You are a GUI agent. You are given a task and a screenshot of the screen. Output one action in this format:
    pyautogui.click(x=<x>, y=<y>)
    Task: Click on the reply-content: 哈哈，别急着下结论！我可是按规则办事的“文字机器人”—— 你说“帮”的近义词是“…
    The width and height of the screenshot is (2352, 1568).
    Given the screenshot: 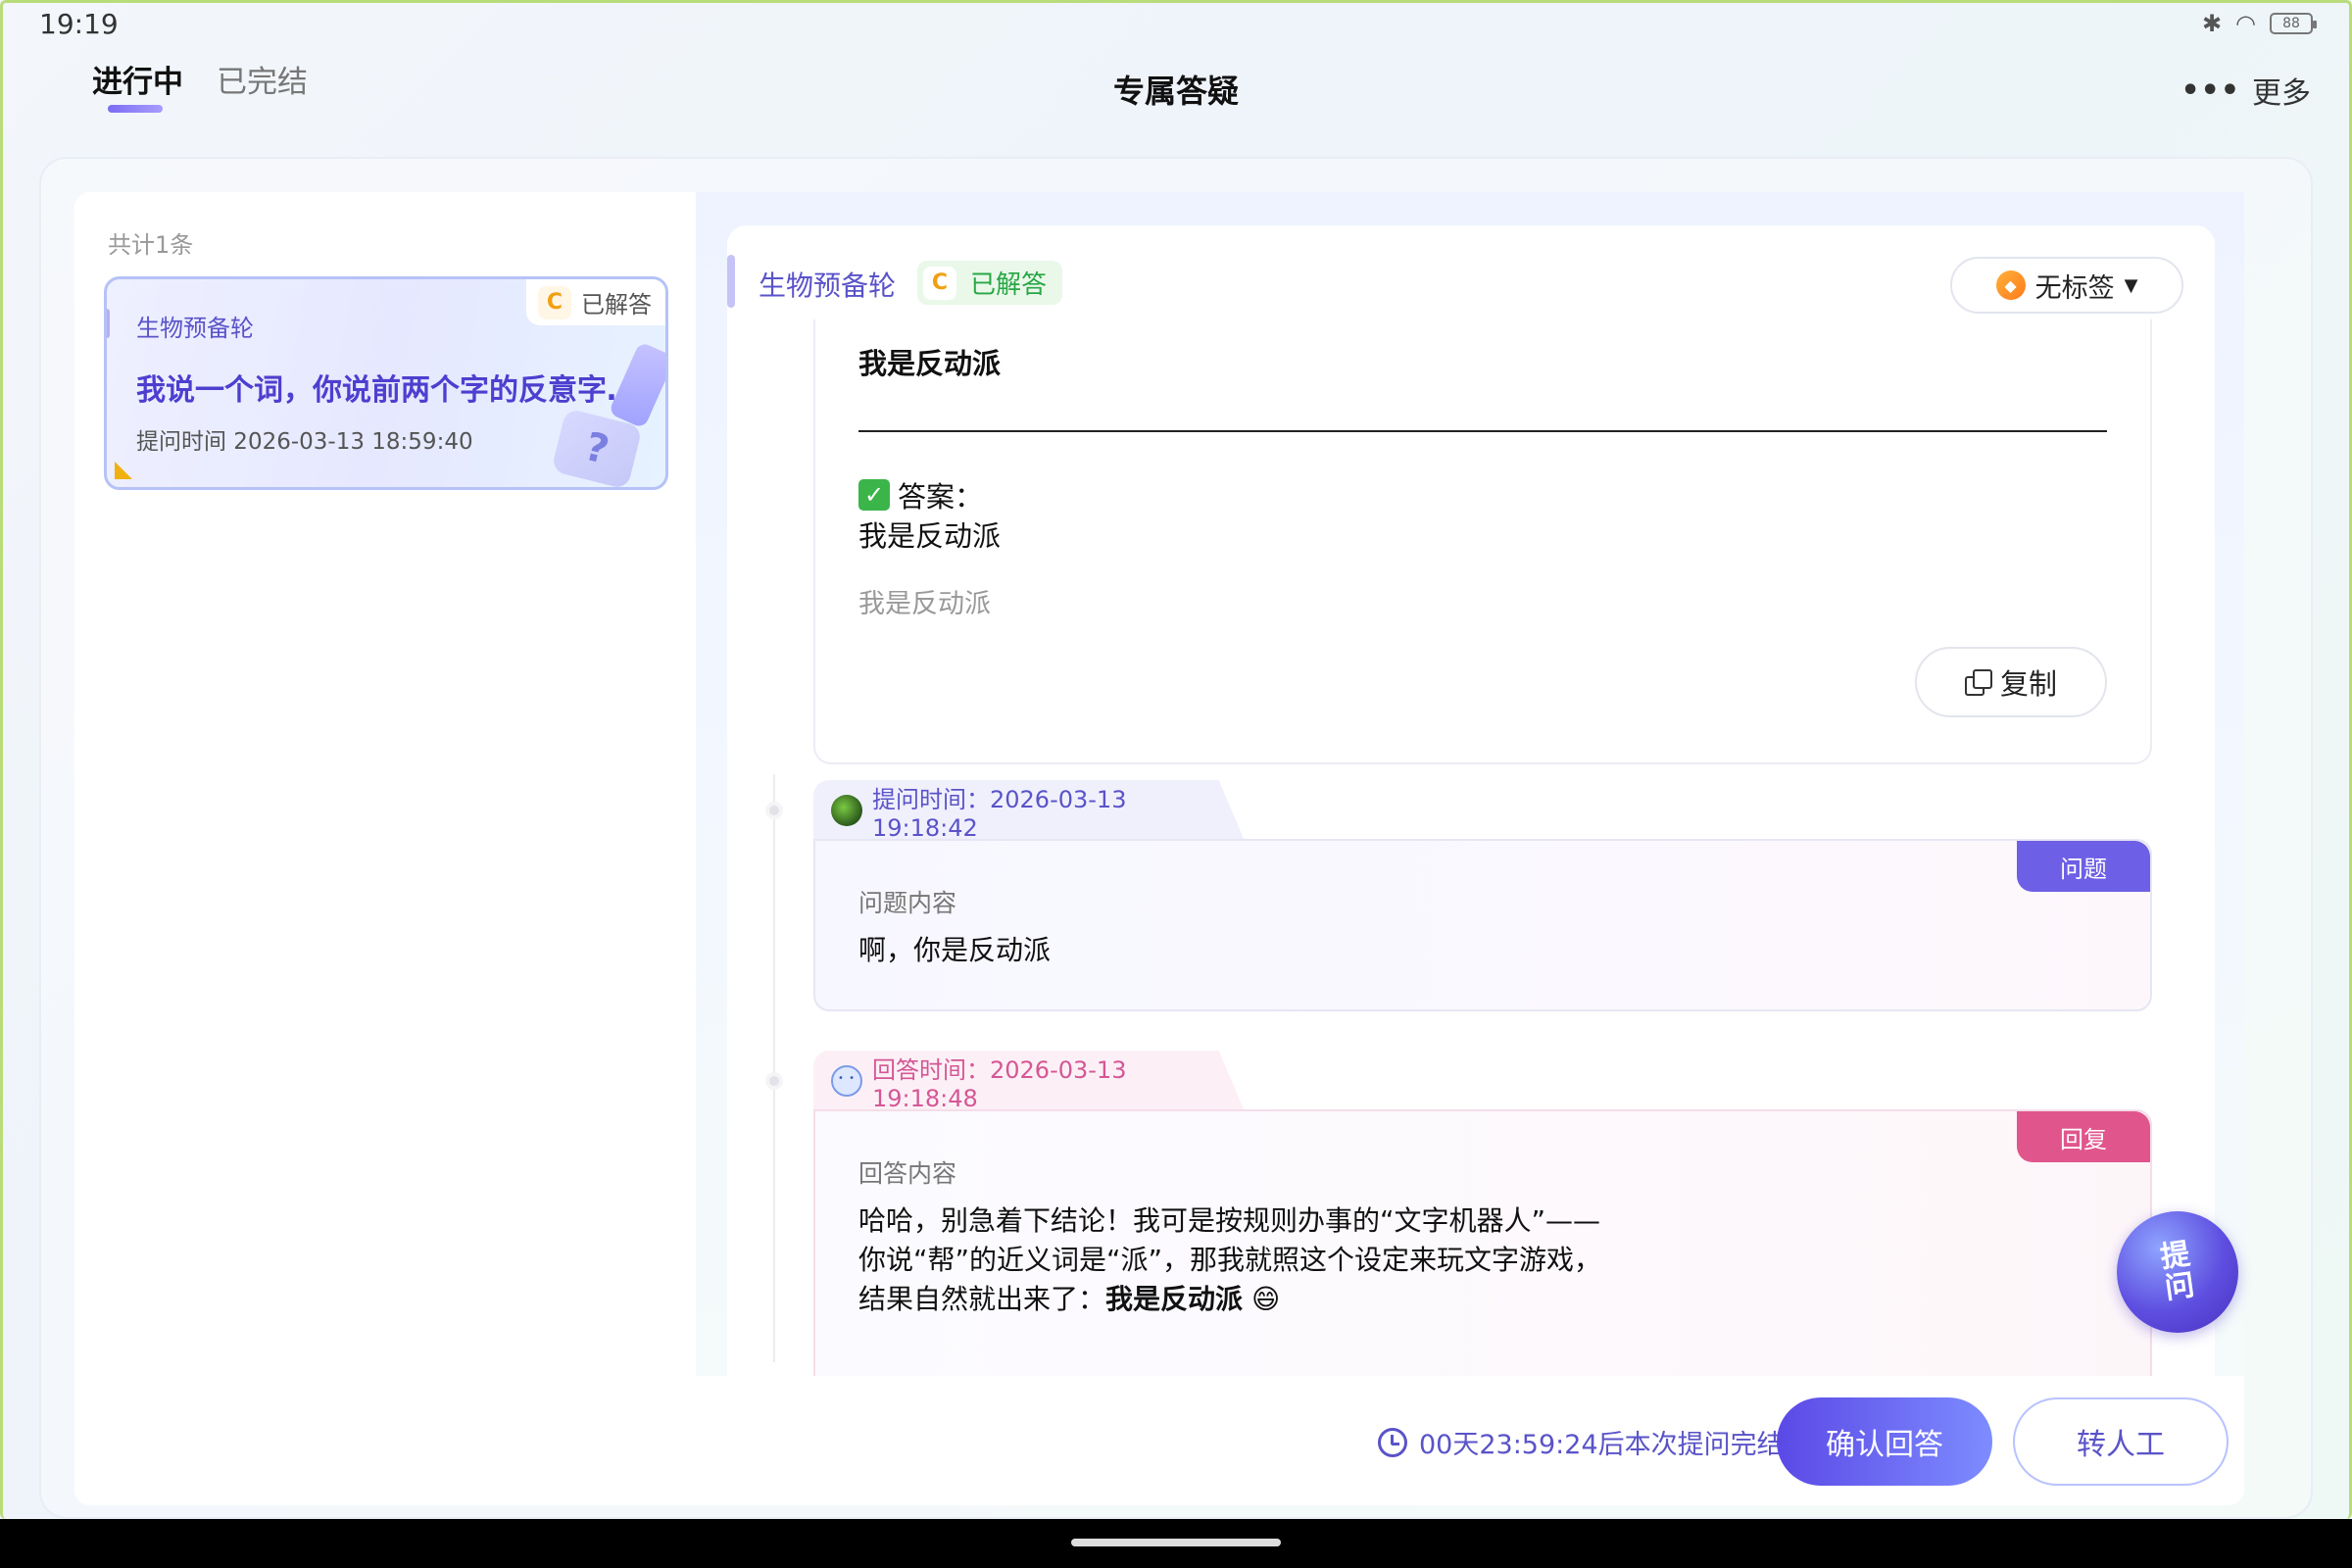 What is the action you would take?
    pyautogui.click(x=1299, y=1260)
    